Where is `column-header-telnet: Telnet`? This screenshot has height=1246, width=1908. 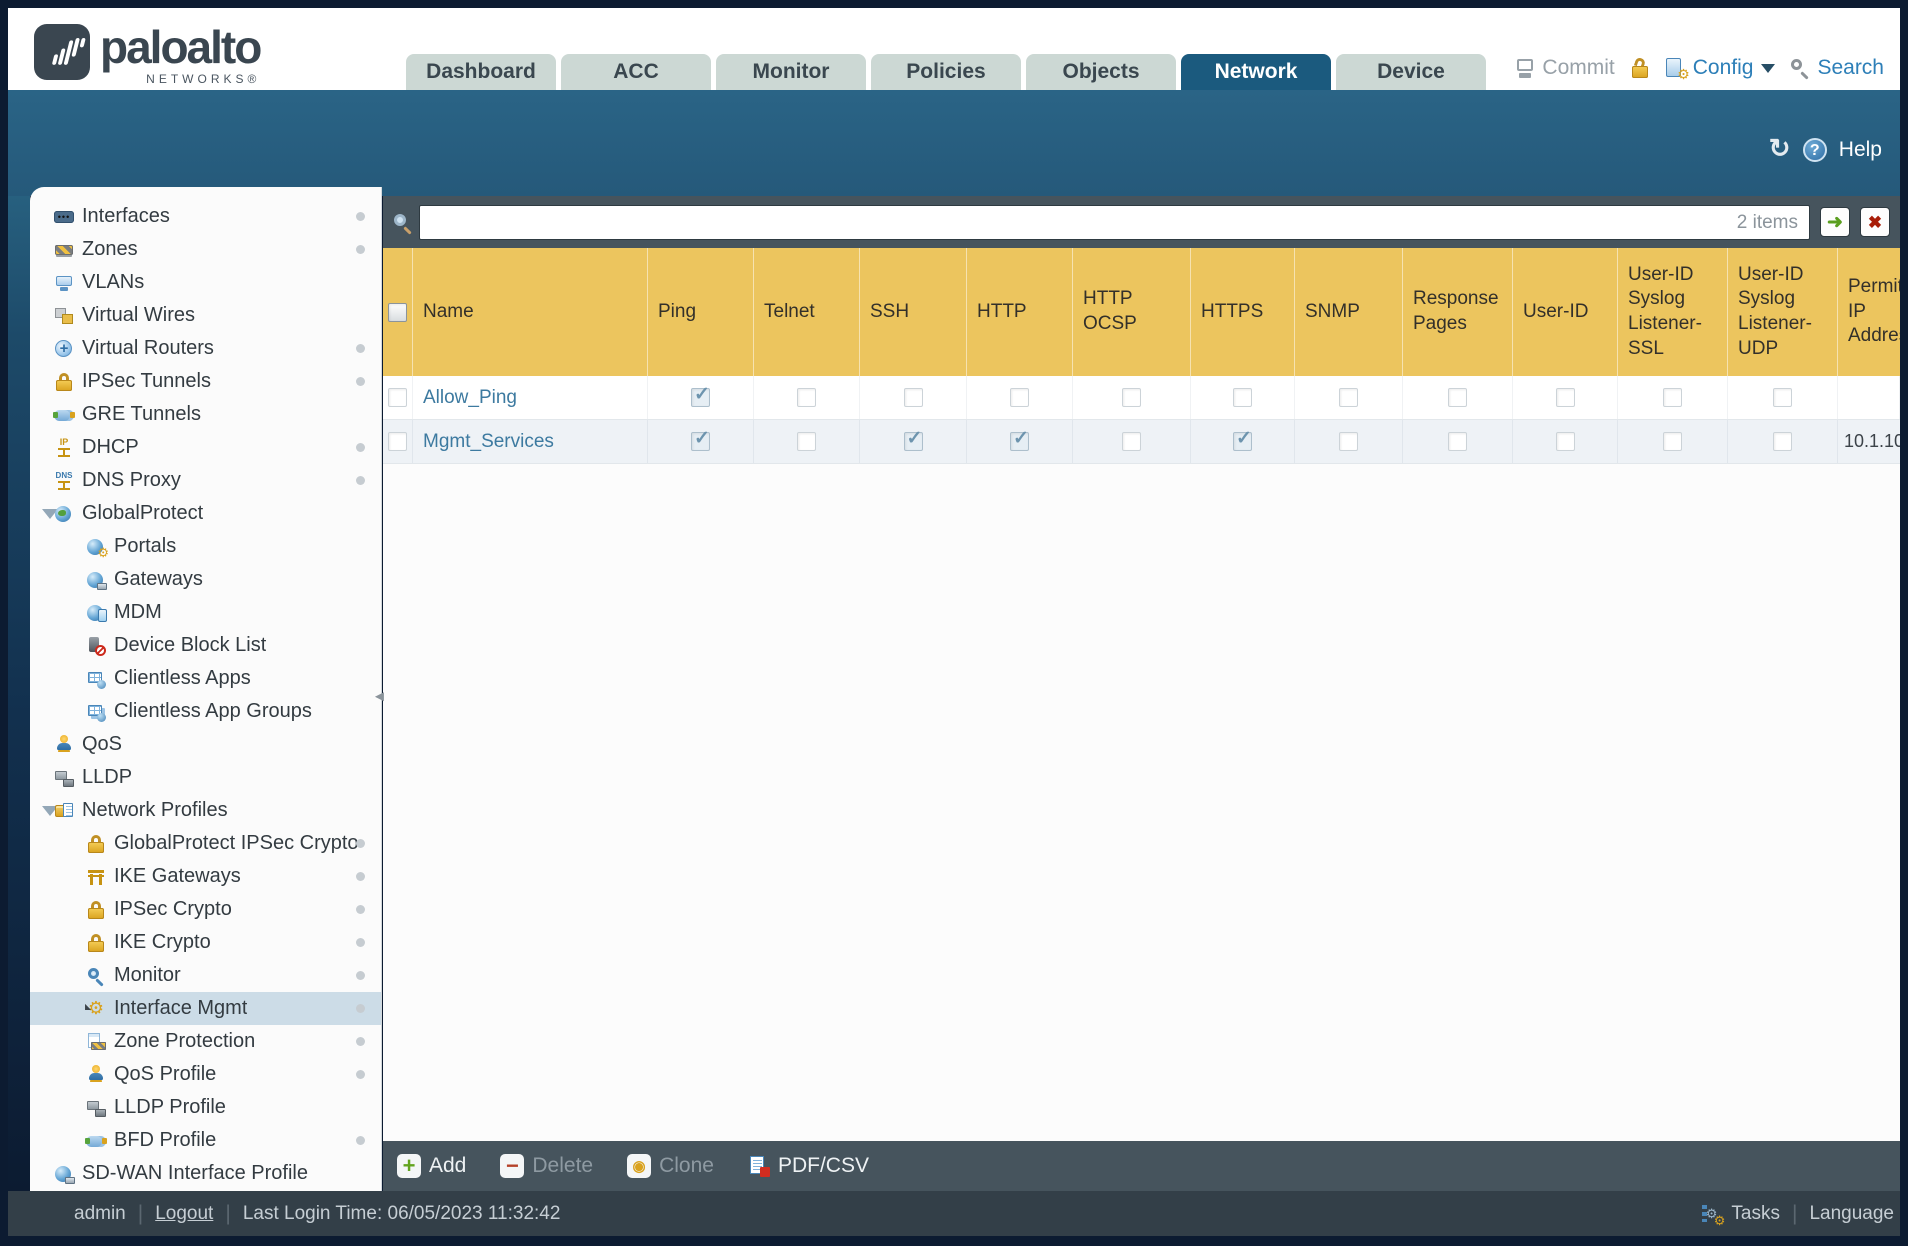
column-header-telnet: Telnet is located at coordinates (807, 312).